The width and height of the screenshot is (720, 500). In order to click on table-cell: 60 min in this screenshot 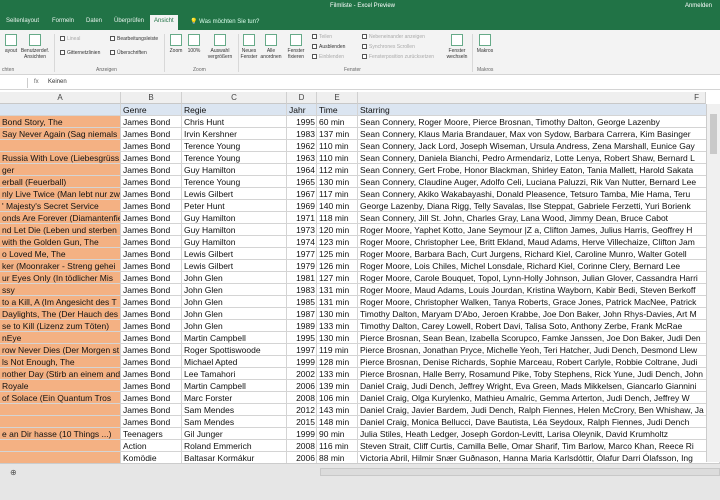, I will do `click(337, 122)`.